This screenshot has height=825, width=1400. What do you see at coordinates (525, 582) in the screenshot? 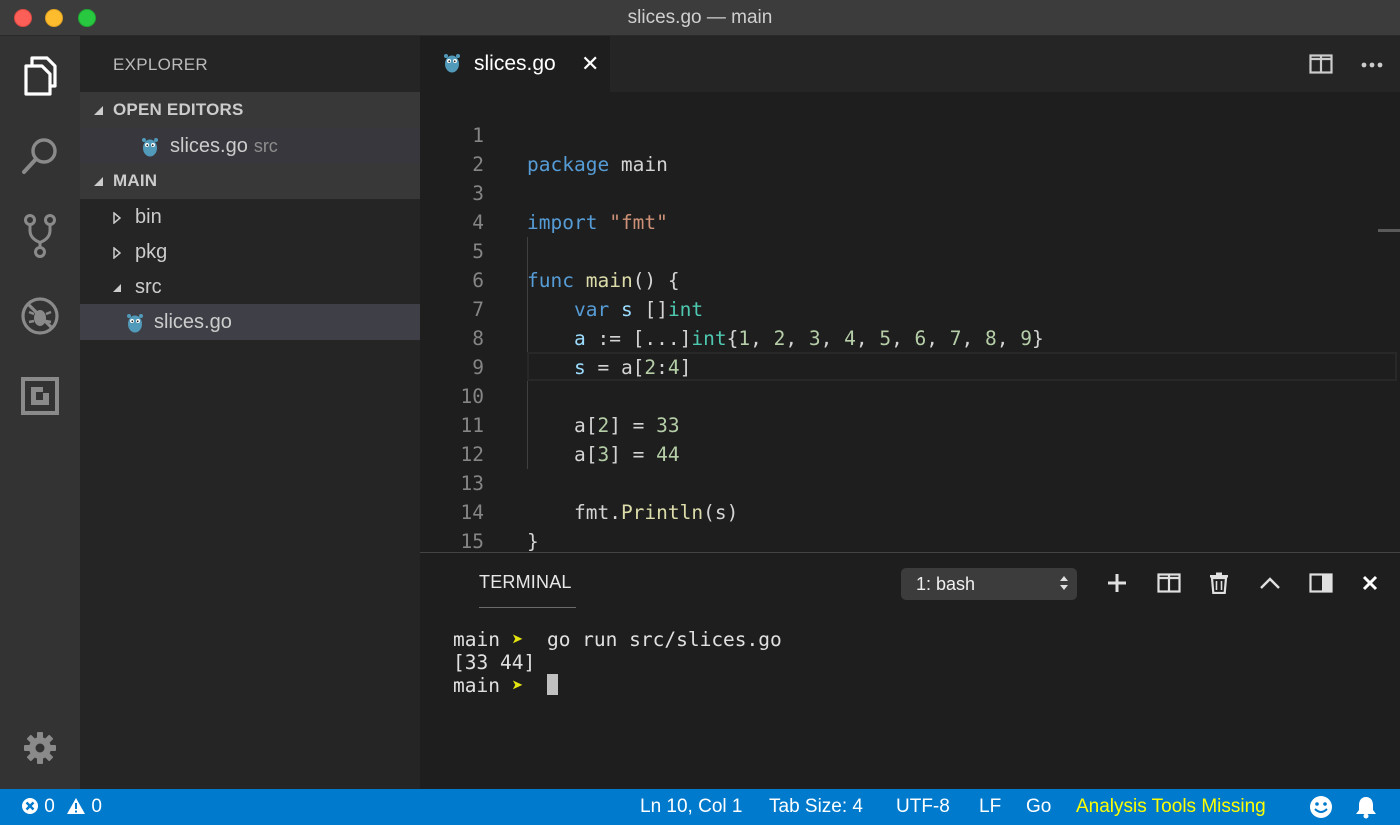
I see `tab-terminal: TERMINAL` at bounding box center [525, 582].